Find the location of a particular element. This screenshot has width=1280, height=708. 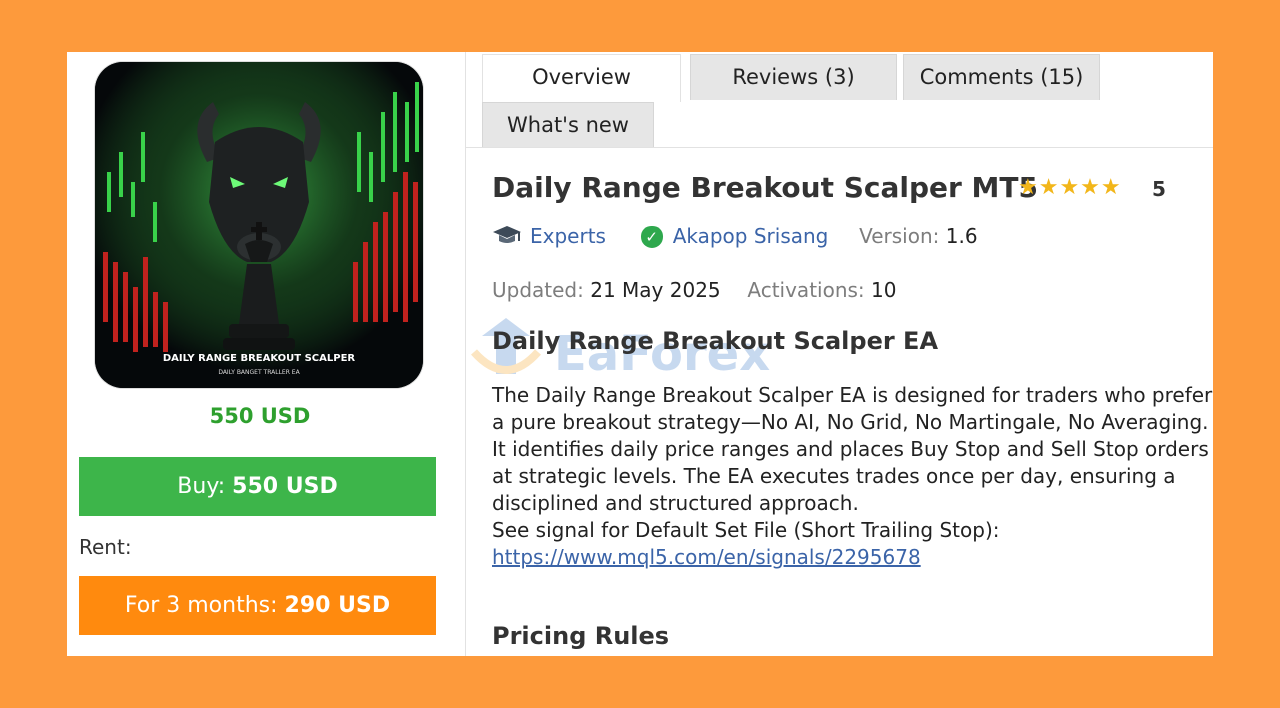

tabs-divider is located at coordinates (839, 147).